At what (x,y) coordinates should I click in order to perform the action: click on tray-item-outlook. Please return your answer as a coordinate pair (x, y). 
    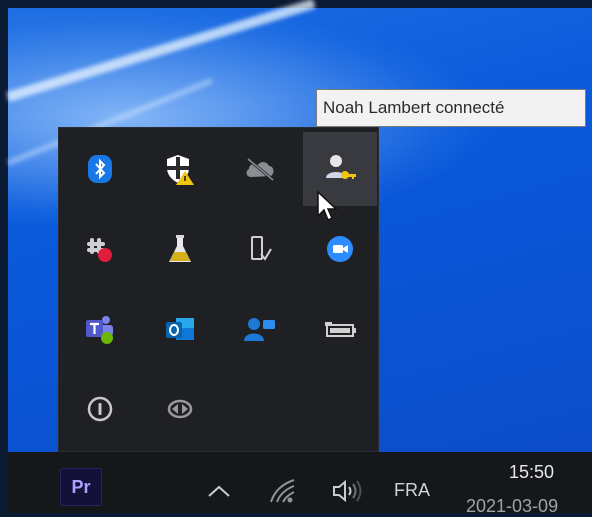
    Looking at the image, I should click on (180, 329).